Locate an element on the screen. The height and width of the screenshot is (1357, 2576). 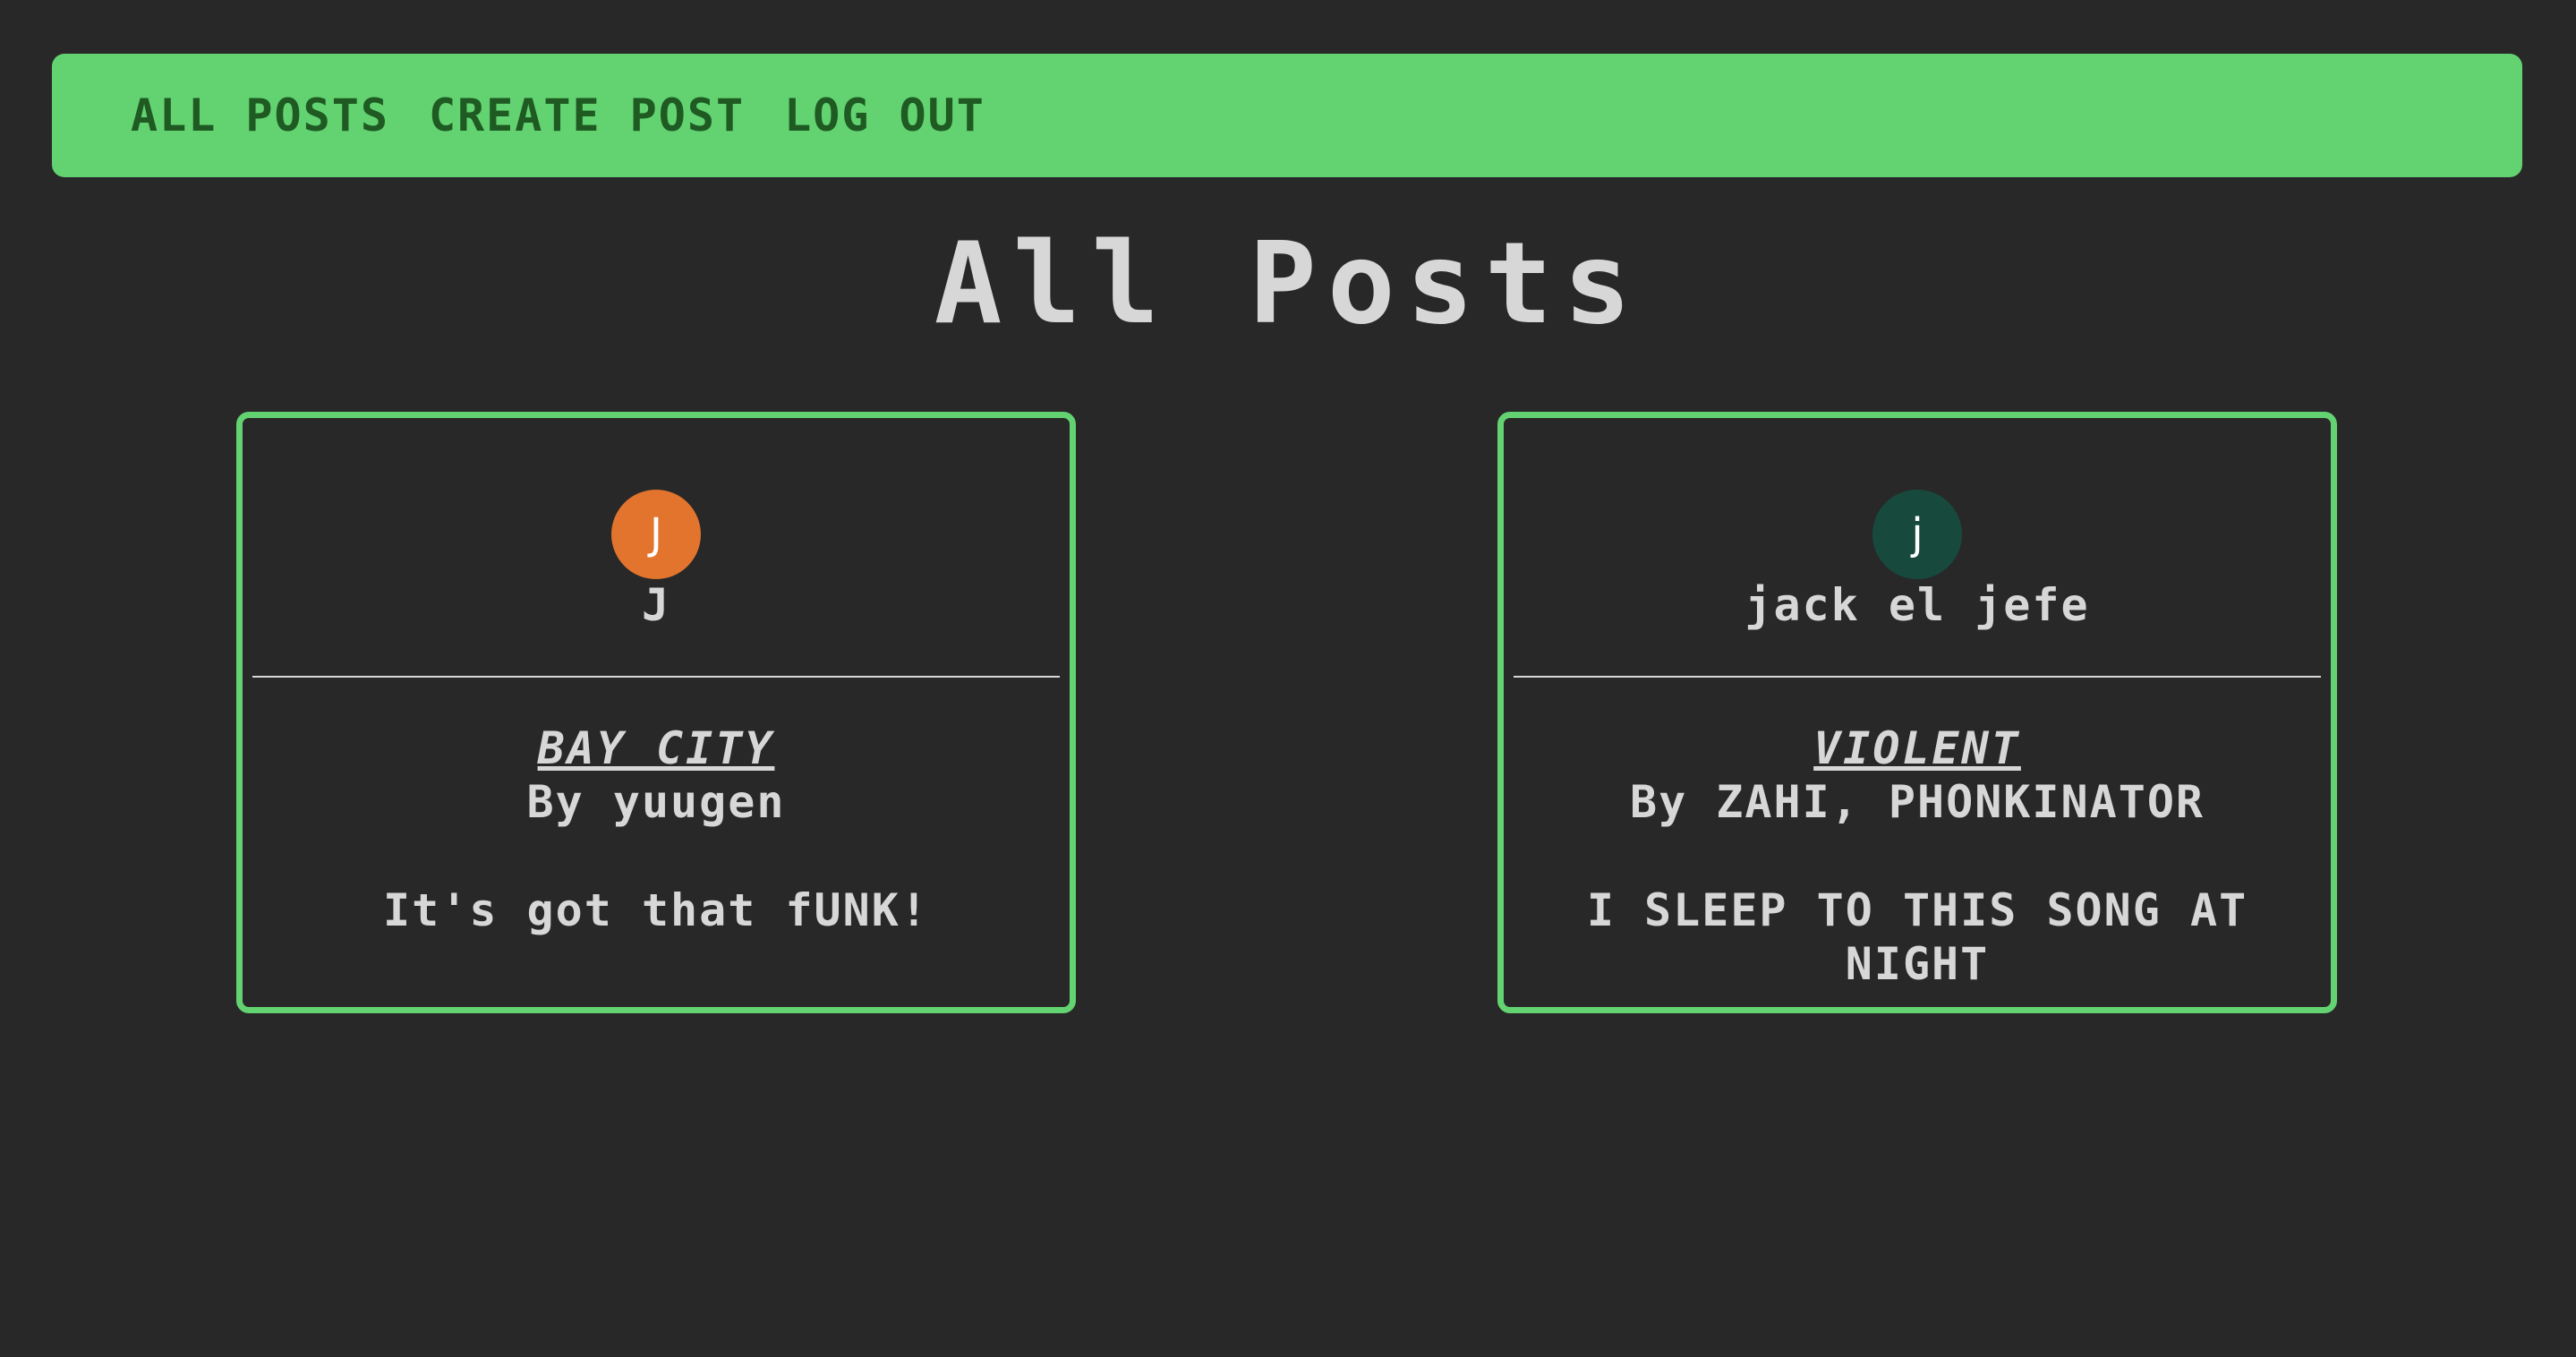
post-author-name: J is located at coordinates (656, 605).